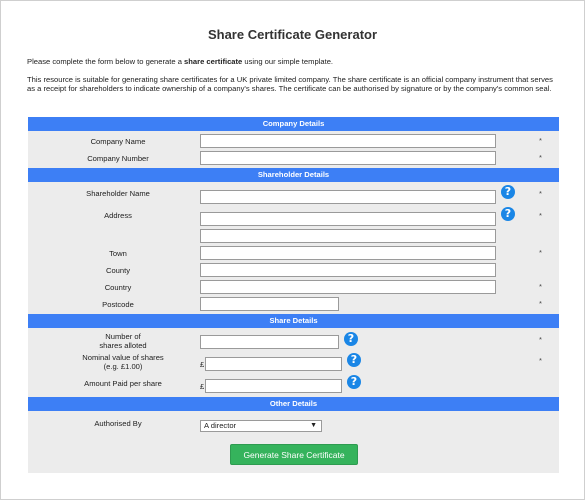  Describe the element at coordinates (123, 366) in the screenshot. I see `nominal-value-label-line2: (e.g. £1.00)` at that location.